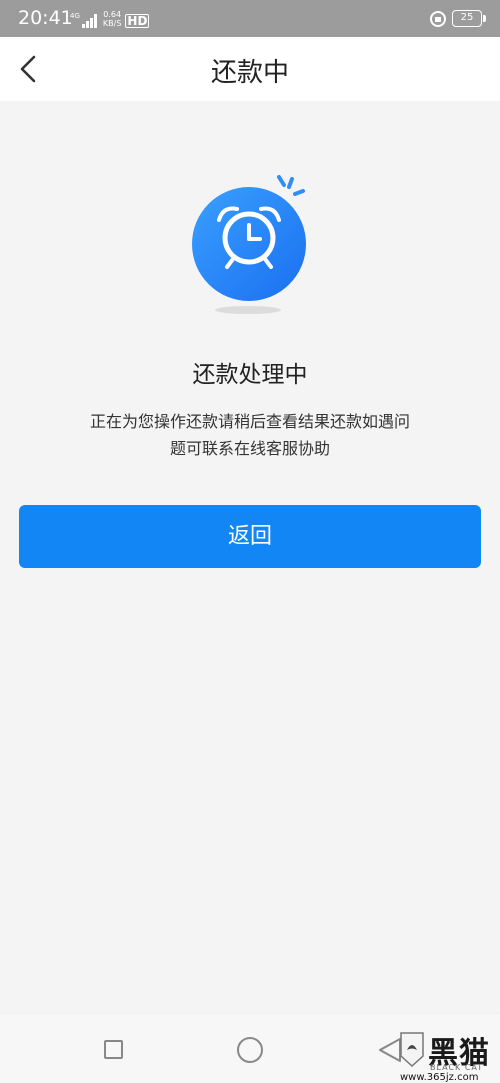  Describe the element at coordinates (112, 14) in the screenshot. I see `speed-value: 0.64` at that location.